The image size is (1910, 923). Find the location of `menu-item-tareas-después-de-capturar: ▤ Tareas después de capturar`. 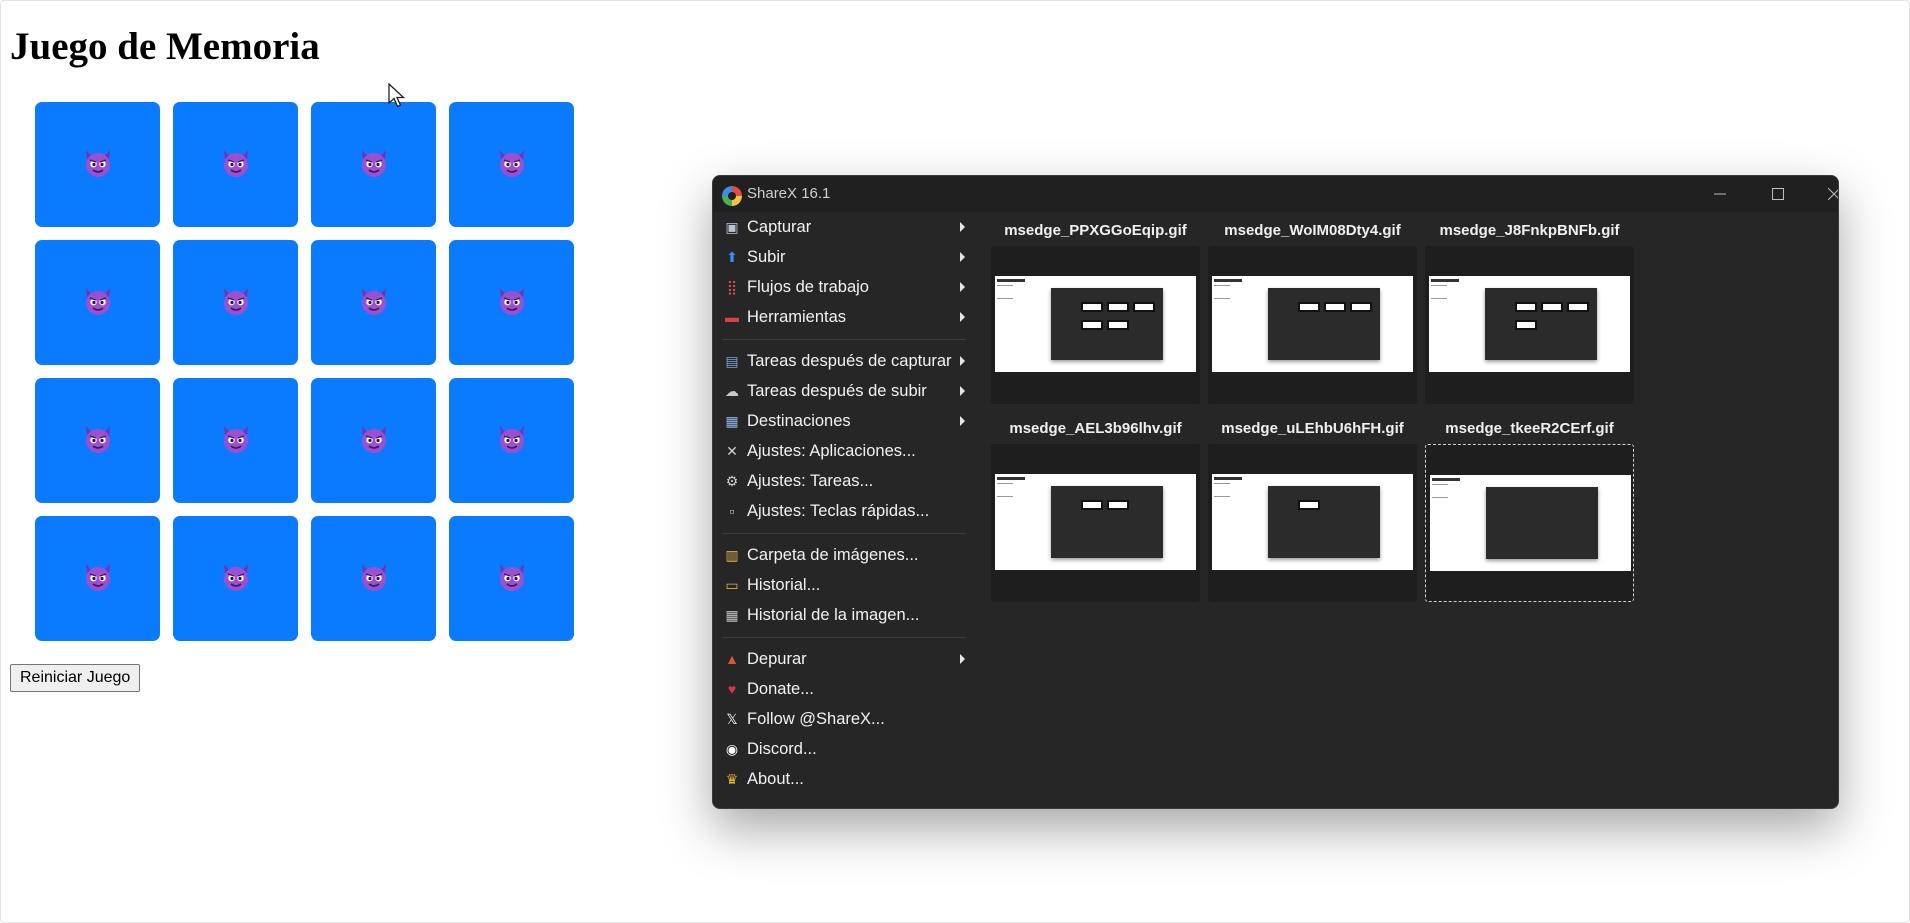

menu-item-tareas-después-de-capturar: ▤ Tareas después de capturar is located at coordinates (843, 361).